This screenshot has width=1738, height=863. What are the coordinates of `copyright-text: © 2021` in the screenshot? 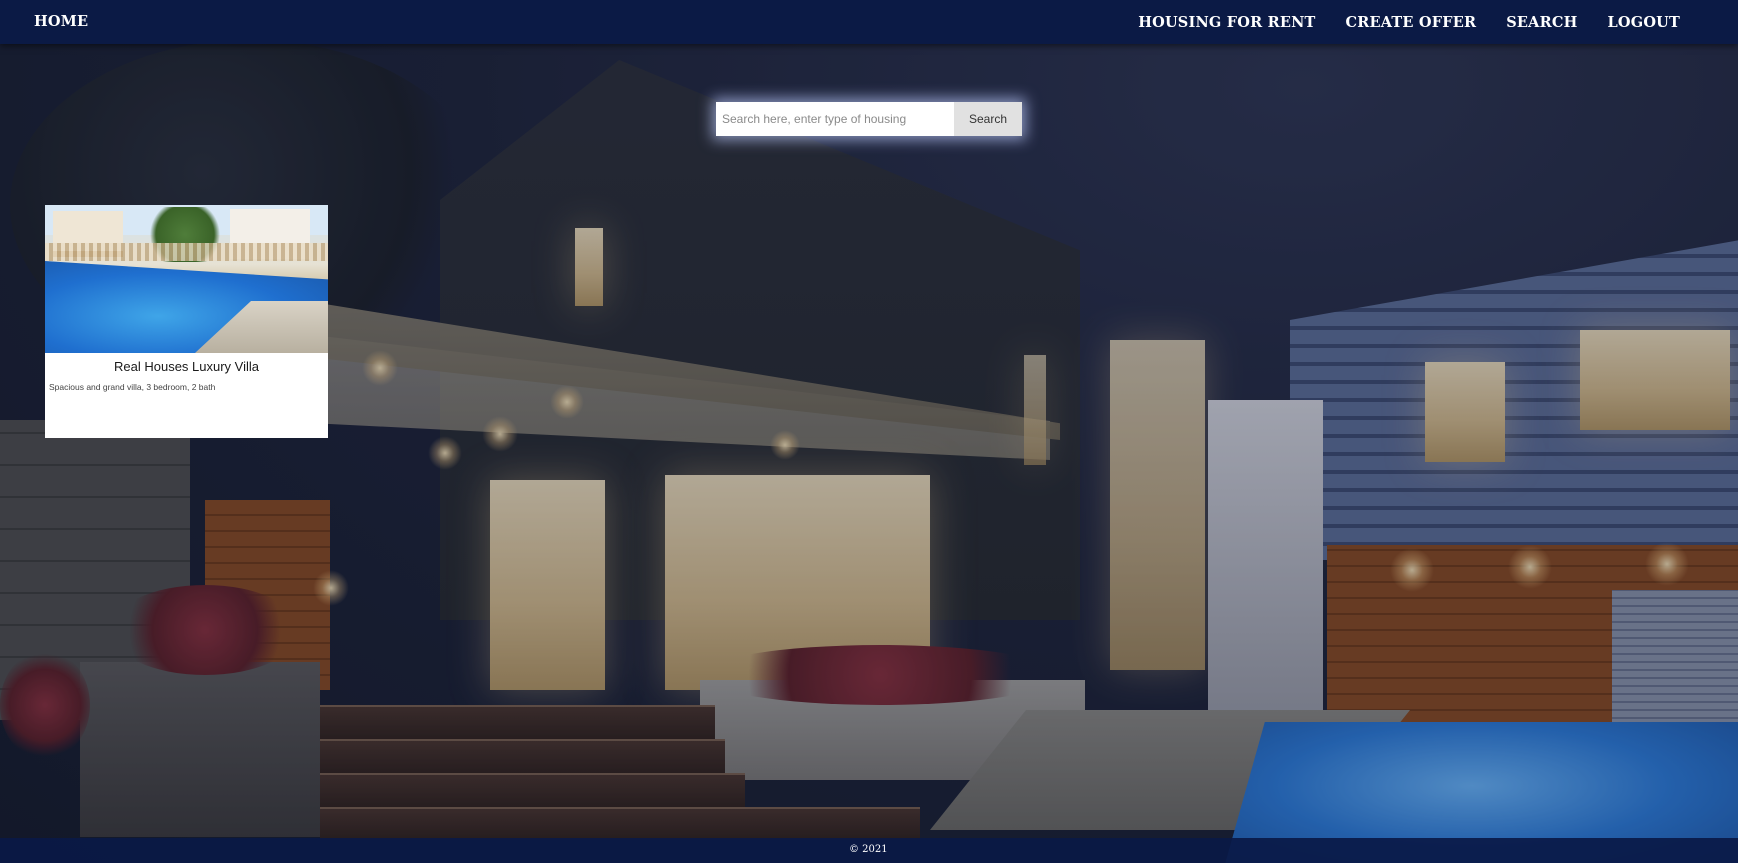 It's located at (868, 849).